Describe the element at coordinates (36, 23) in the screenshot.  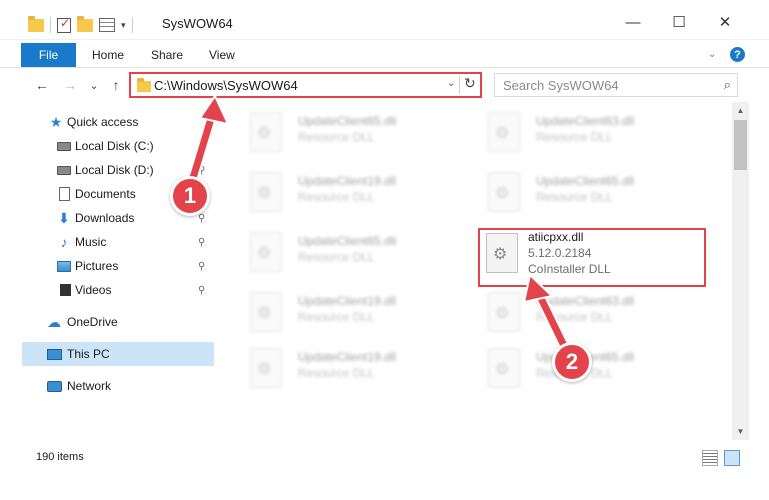
I see `folder-icon` at that location.